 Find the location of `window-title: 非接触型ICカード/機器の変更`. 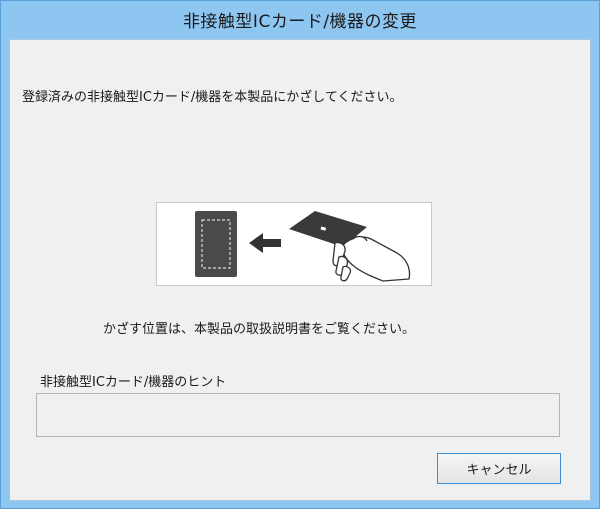

window-title: 非接触型ICカード/機器の変更 is located at coordinates (300, 21).